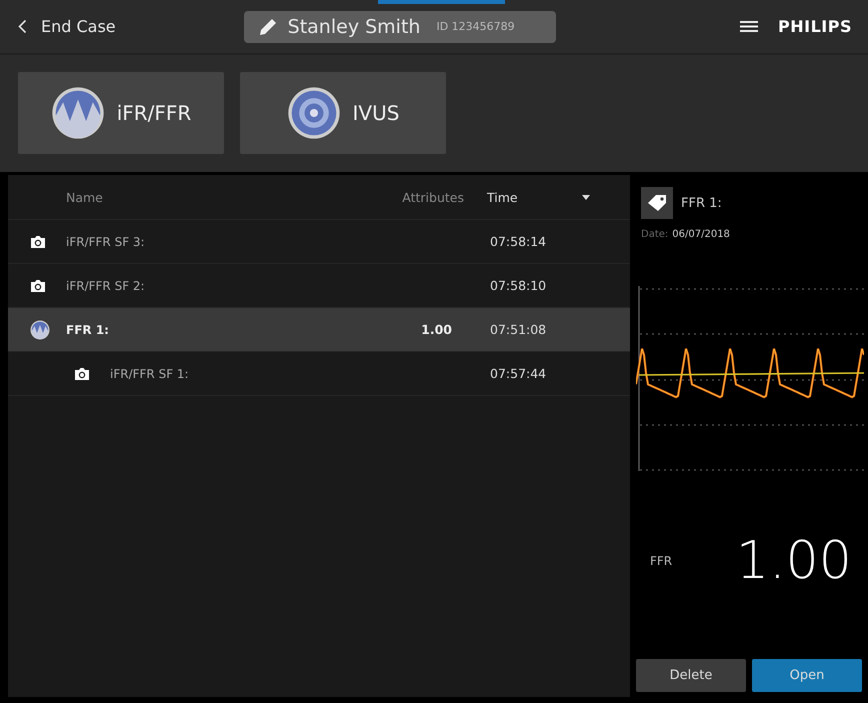 This screenshot has height=703, width=868. Describe the element at coordinates (85, 197) in the screenshot. I see `column-header: Name` at that location.